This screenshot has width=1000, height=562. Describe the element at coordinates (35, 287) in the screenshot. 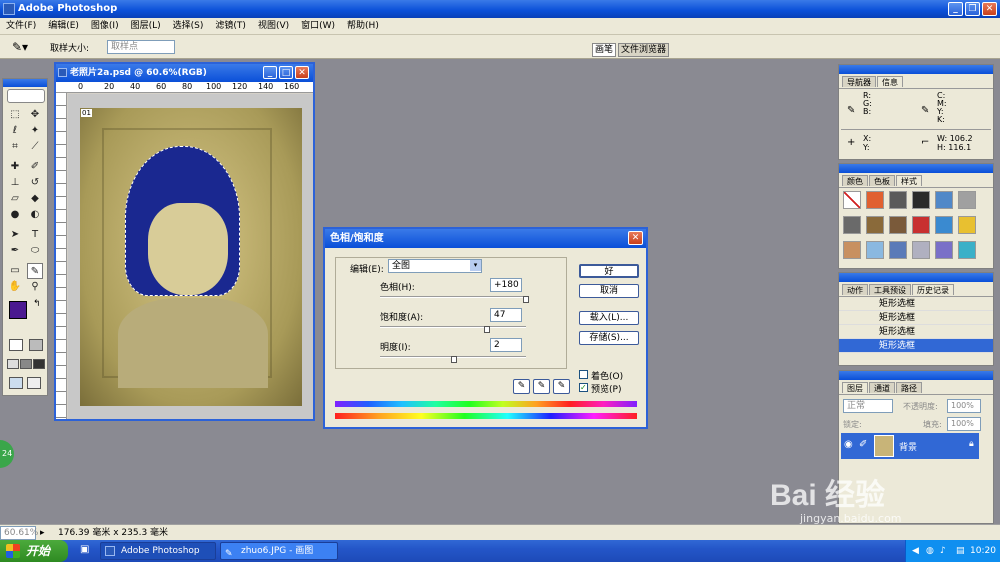

I see `zoom-tool-icon: ⚲` at that location.